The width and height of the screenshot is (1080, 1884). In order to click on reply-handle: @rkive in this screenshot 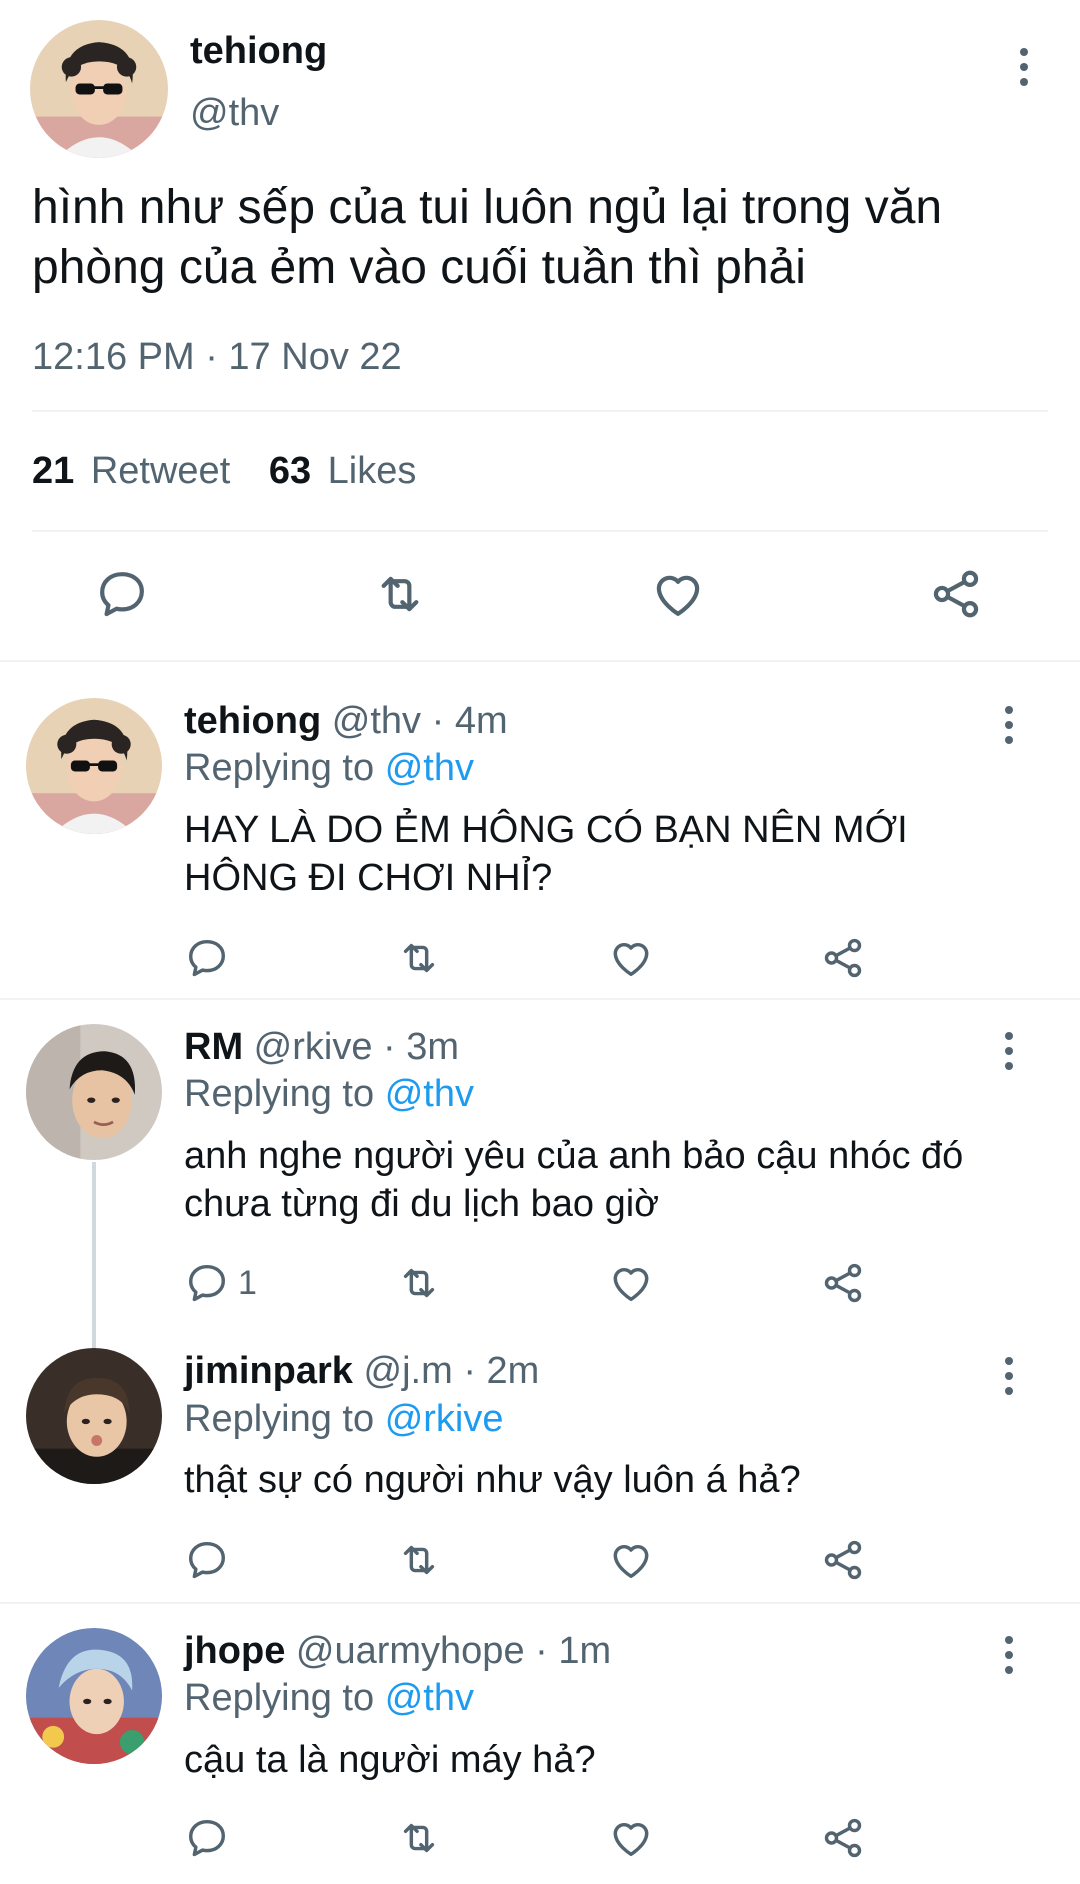, I will do `click(313, 1047)`.